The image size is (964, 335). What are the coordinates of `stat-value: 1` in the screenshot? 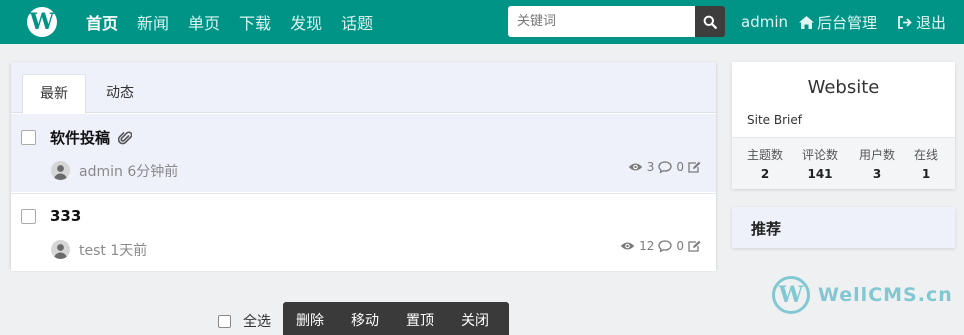 It's located at (926, 174).